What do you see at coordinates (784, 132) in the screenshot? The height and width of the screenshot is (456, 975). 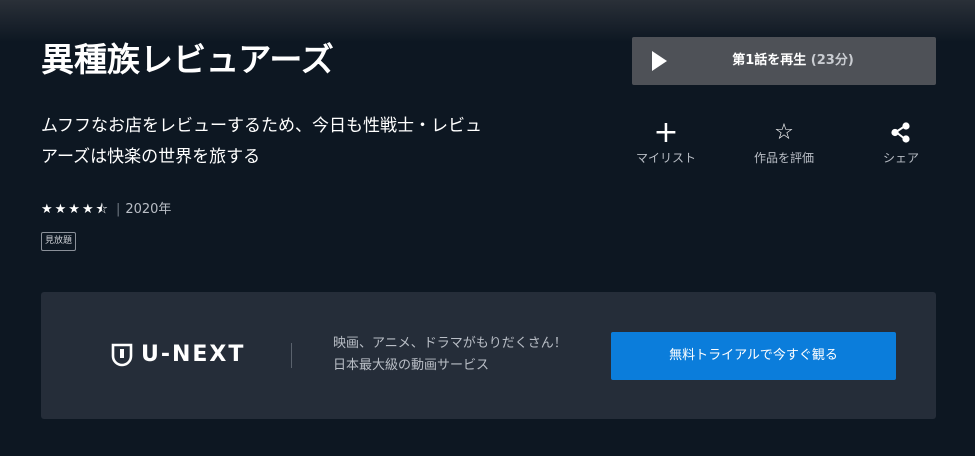 I see `star-outline-icon: ☆` at bounding box center [784, 132].